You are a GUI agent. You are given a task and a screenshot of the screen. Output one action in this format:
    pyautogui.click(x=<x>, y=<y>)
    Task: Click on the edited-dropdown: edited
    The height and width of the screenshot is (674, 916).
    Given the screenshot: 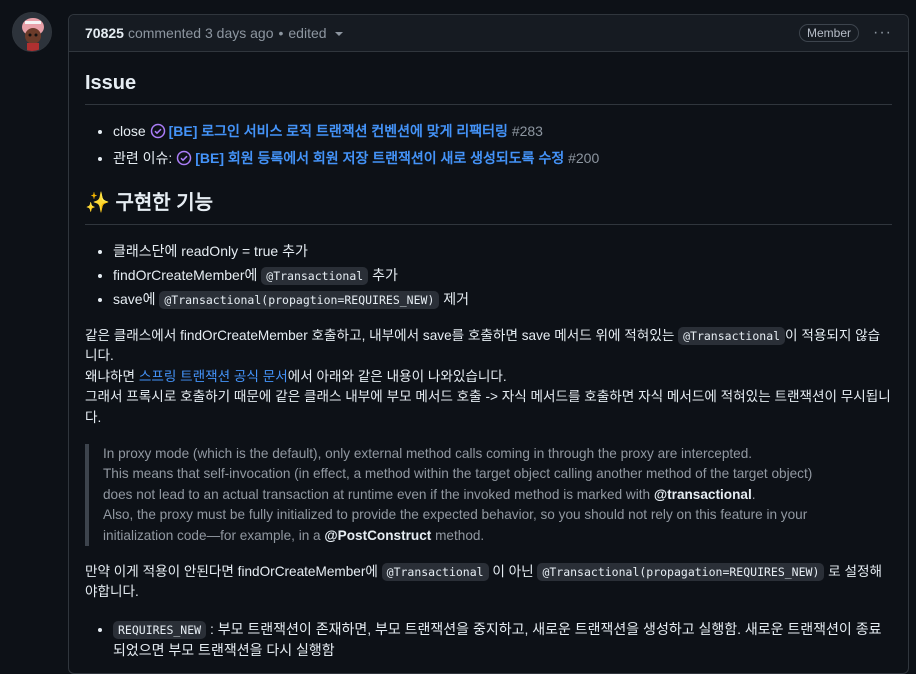 What is the action you would take?
    pyautogui.click(x=315, y=33)
    